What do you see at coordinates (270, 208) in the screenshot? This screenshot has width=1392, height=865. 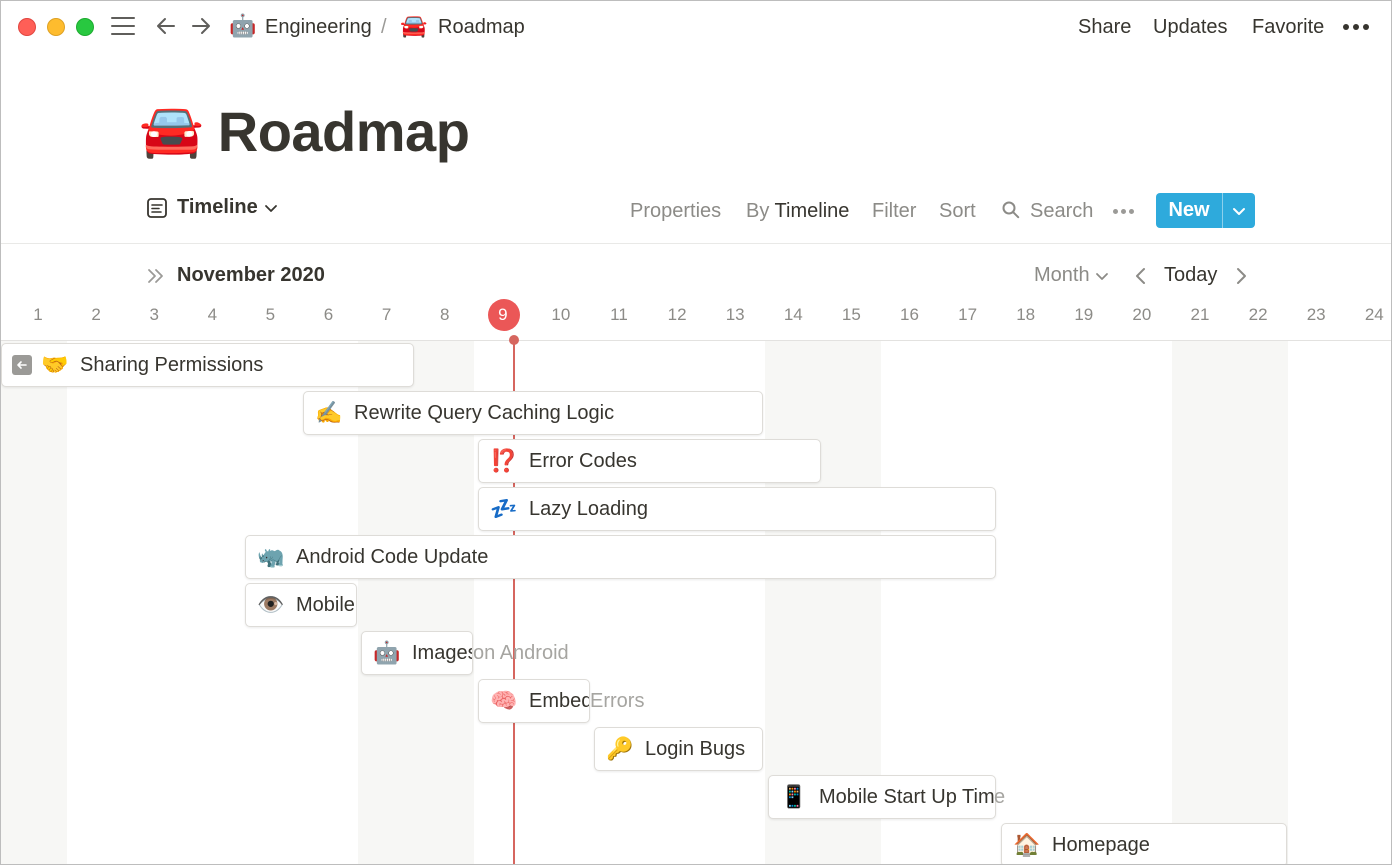 I see `chevron-down-icon` at bounding box center [270, 208].